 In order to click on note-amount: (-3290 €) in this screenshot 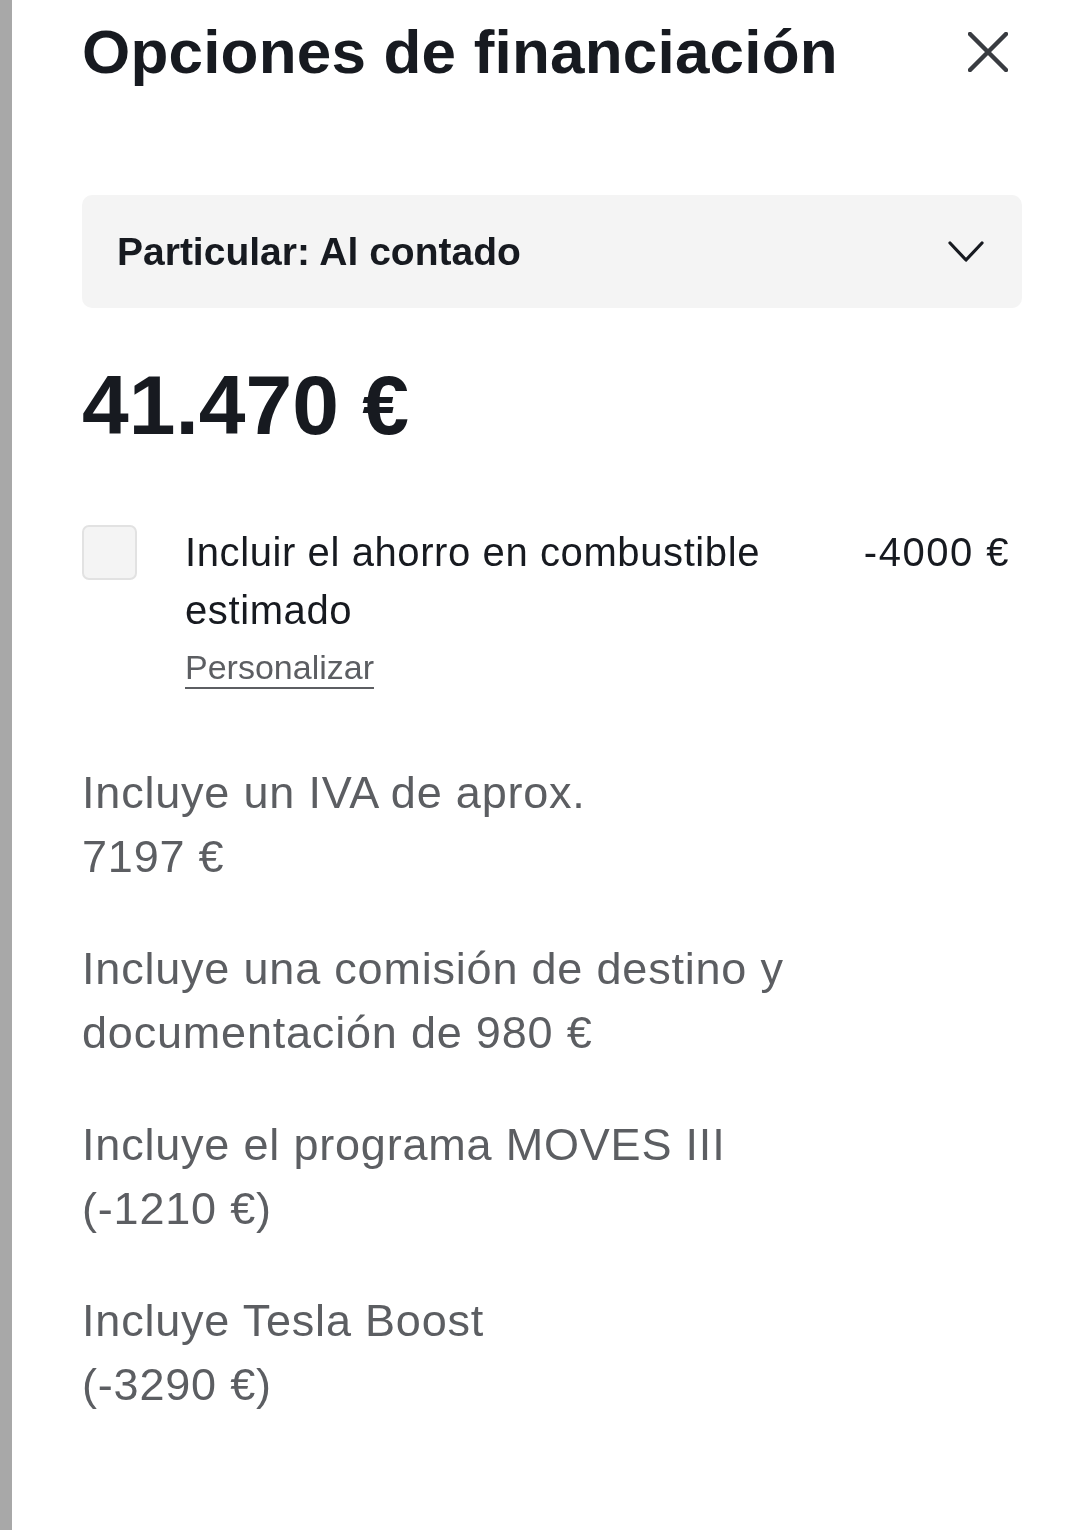, I will do `click(177, 1385)`.